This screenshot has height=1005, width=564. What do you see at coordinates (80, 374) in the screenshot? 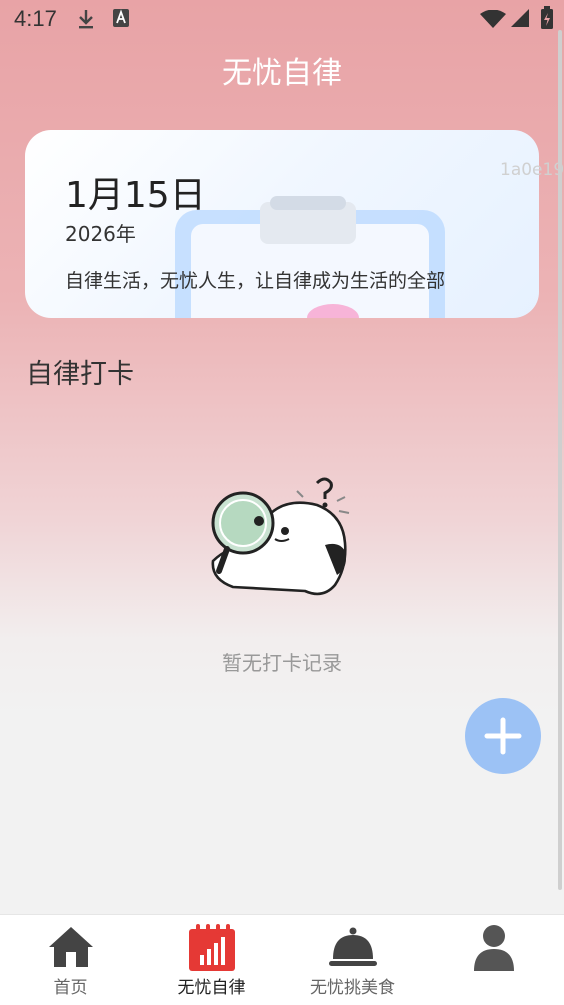
I see `section-title: 自律打卡` at bounding box center [80, 374].